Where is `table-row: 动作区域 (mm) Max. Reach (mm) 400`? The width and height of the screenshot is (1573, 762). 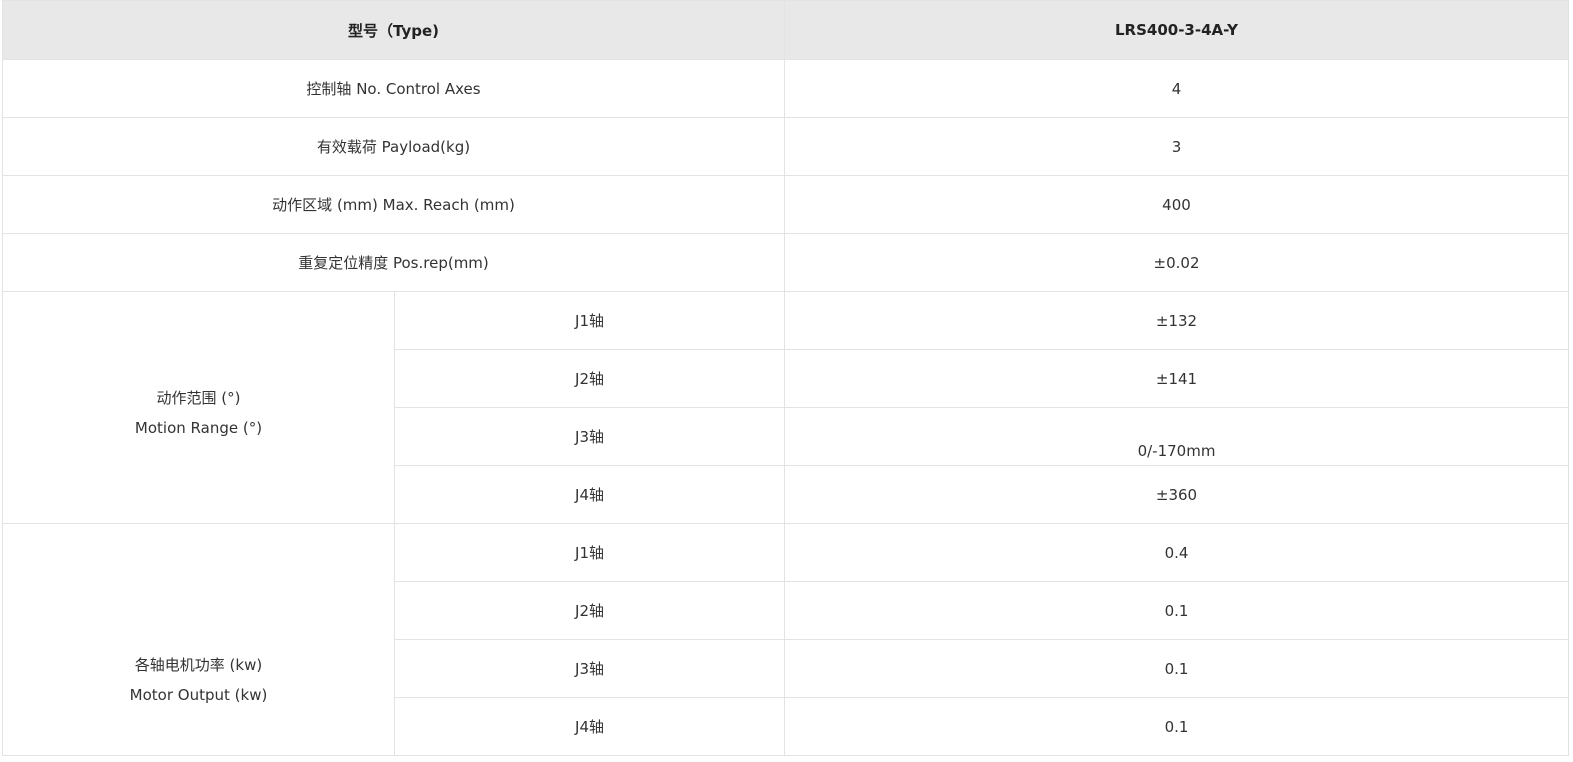 table-row: 动作区域 (mm) Max. Reach (mm) 400 is located at coordinates (785, 204).